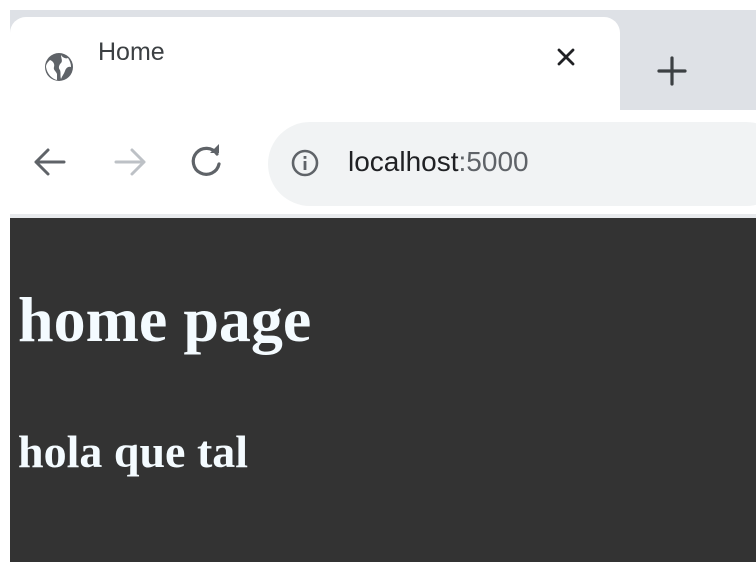  What do you see at coordinates (403, 161) in the screenshot?
I see `url-host: localhost` at bounding box center [403, 161].